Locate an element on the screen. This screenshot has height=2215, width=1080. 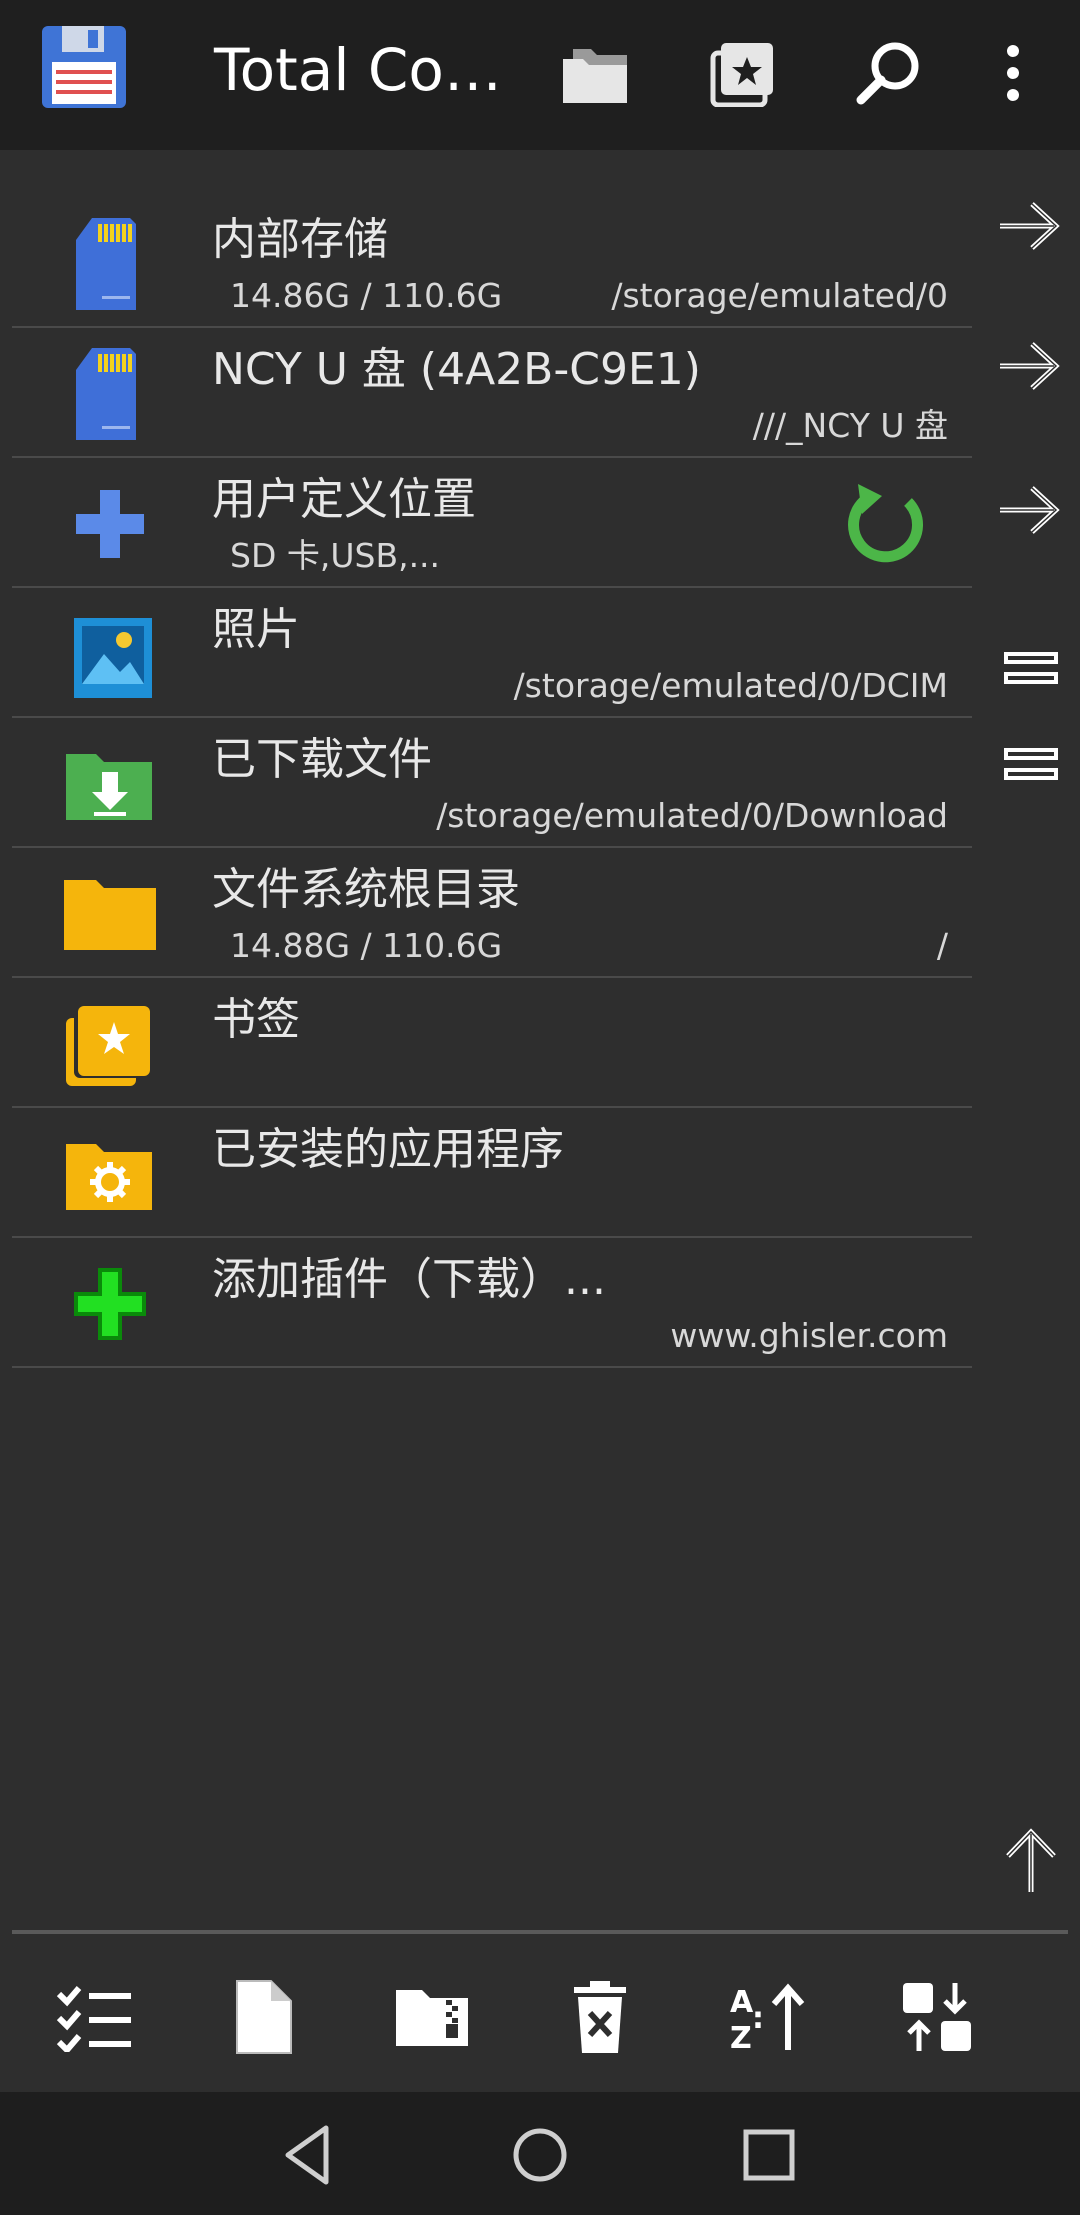
archive-button is located at coordinates (432, 2017).